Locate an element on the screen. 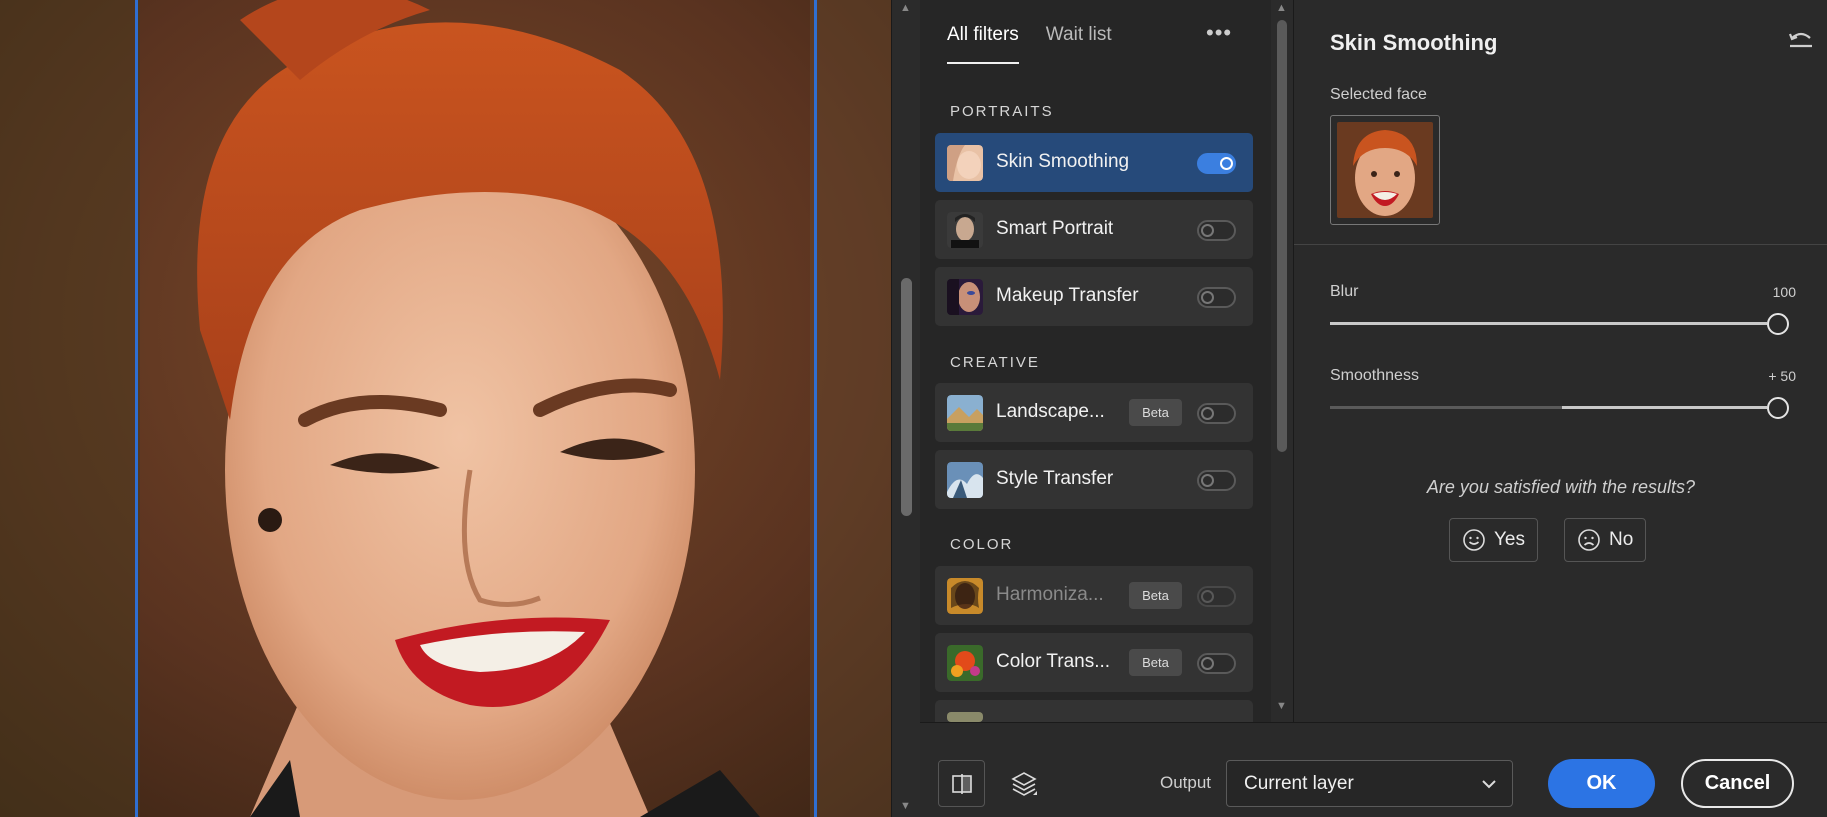  blur-slider-fill is located at coordinates (1548, 323).